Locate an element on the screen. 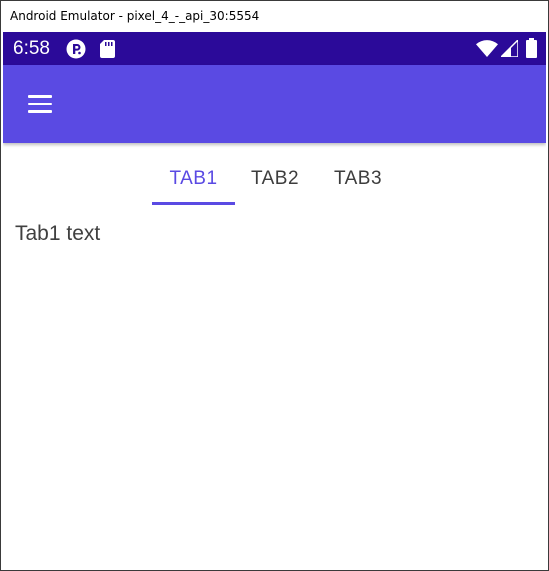 The height and width of the screenshot is (571, 549). status-bar: 6:58 is located at coordinates (274, 48).